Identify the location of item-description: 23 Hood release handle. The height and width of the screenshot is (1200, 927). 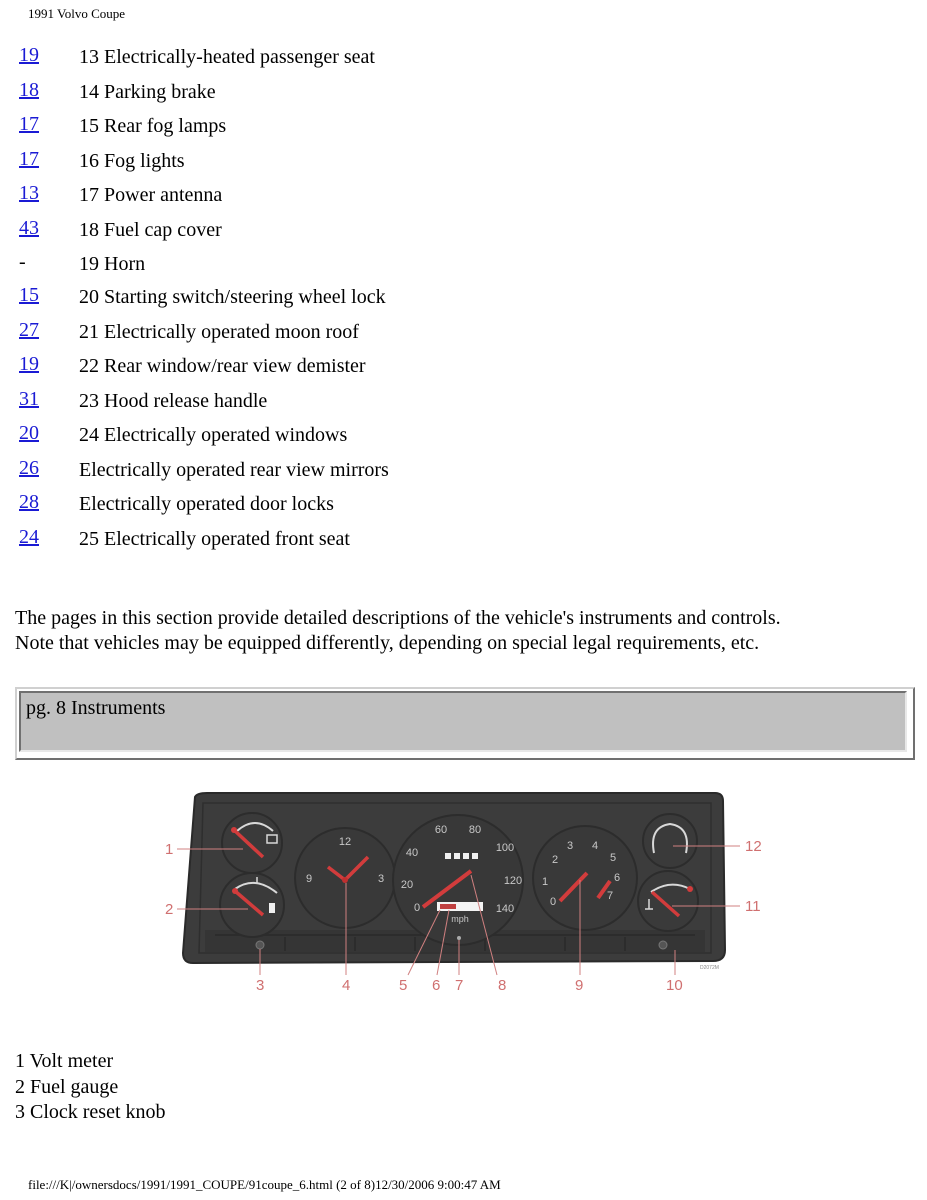
(173, 400).